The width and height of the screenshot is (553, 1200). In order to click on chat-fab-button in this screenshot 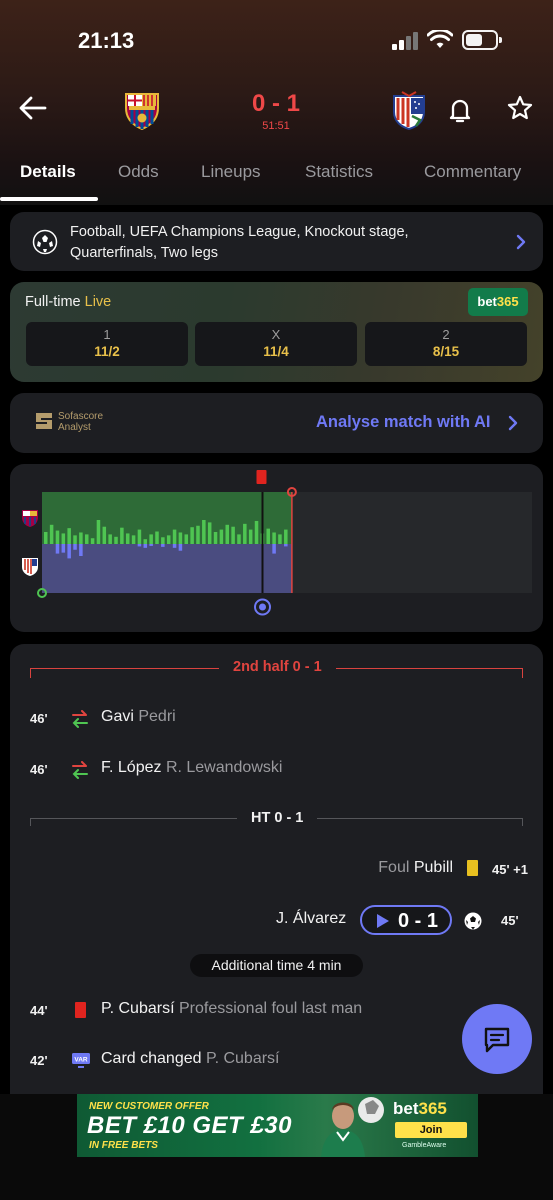, I will do `click(497, 1039)`.